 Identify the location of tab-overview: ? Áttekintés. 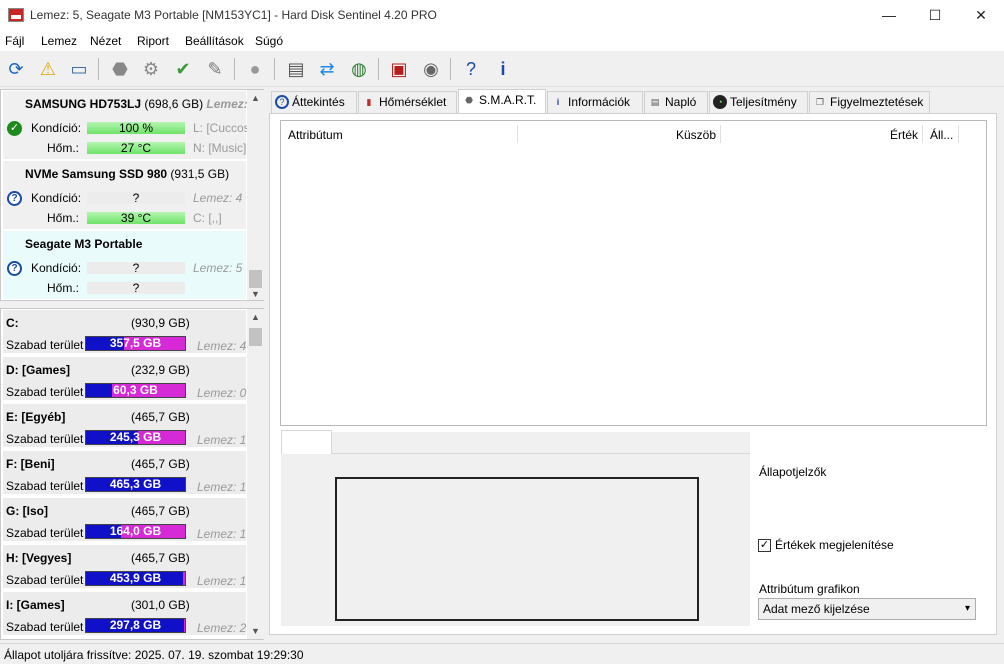
(314, 102).